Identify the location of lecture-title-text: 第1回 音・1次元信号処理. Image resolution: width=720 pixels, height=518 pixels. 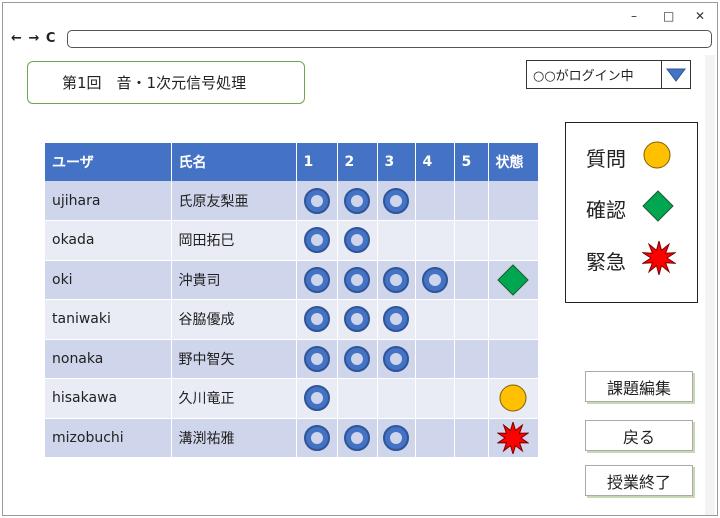
(154, 83).